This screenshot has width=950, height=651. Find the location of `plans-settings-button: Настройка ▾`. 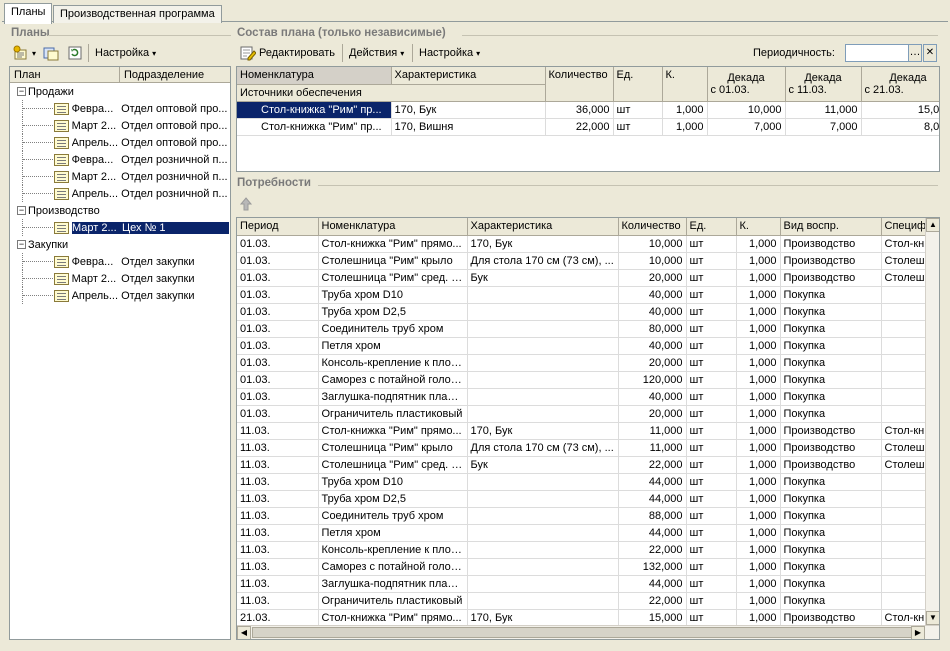

plans-settings-button: Настройка ▾ is located at coordinates (125, 53).